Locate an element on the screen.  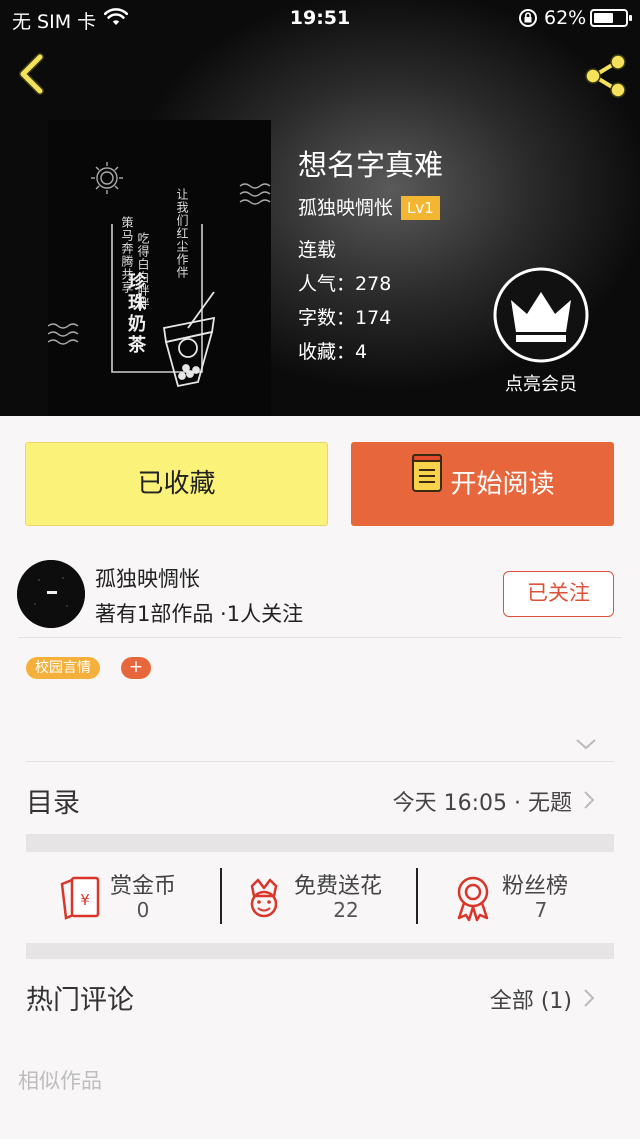
flower-icon is located at coordinates (264, 898).